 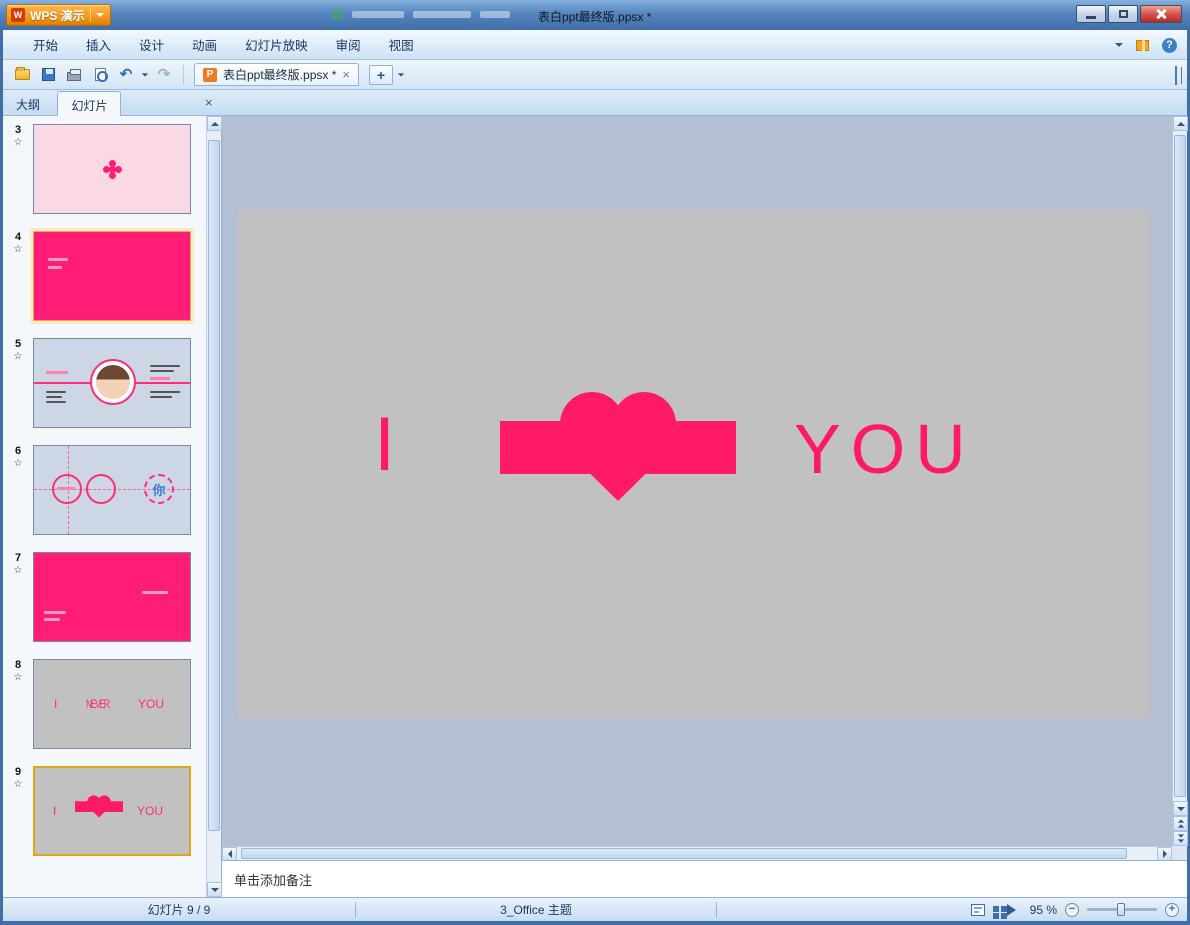 What do you see at coordinates (384, 445) in the screenshot?
I see `slide-text-i: I` at bounding box center [384, 445].